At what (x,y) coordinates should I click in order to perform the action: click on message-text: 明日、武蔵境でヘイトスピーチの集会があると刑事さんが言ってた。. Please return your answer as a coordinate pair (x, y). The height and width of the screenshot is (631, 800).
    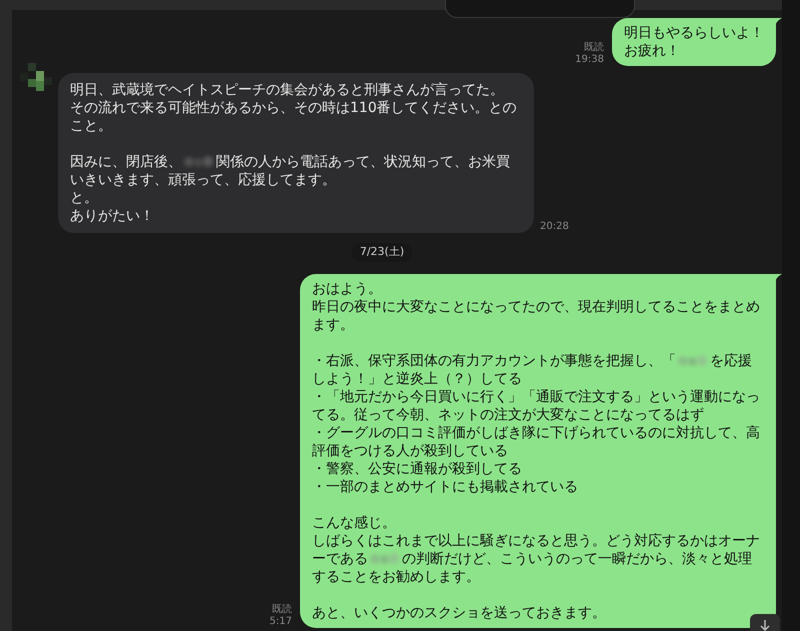
    Looking at the image, I should click on (287, 90).